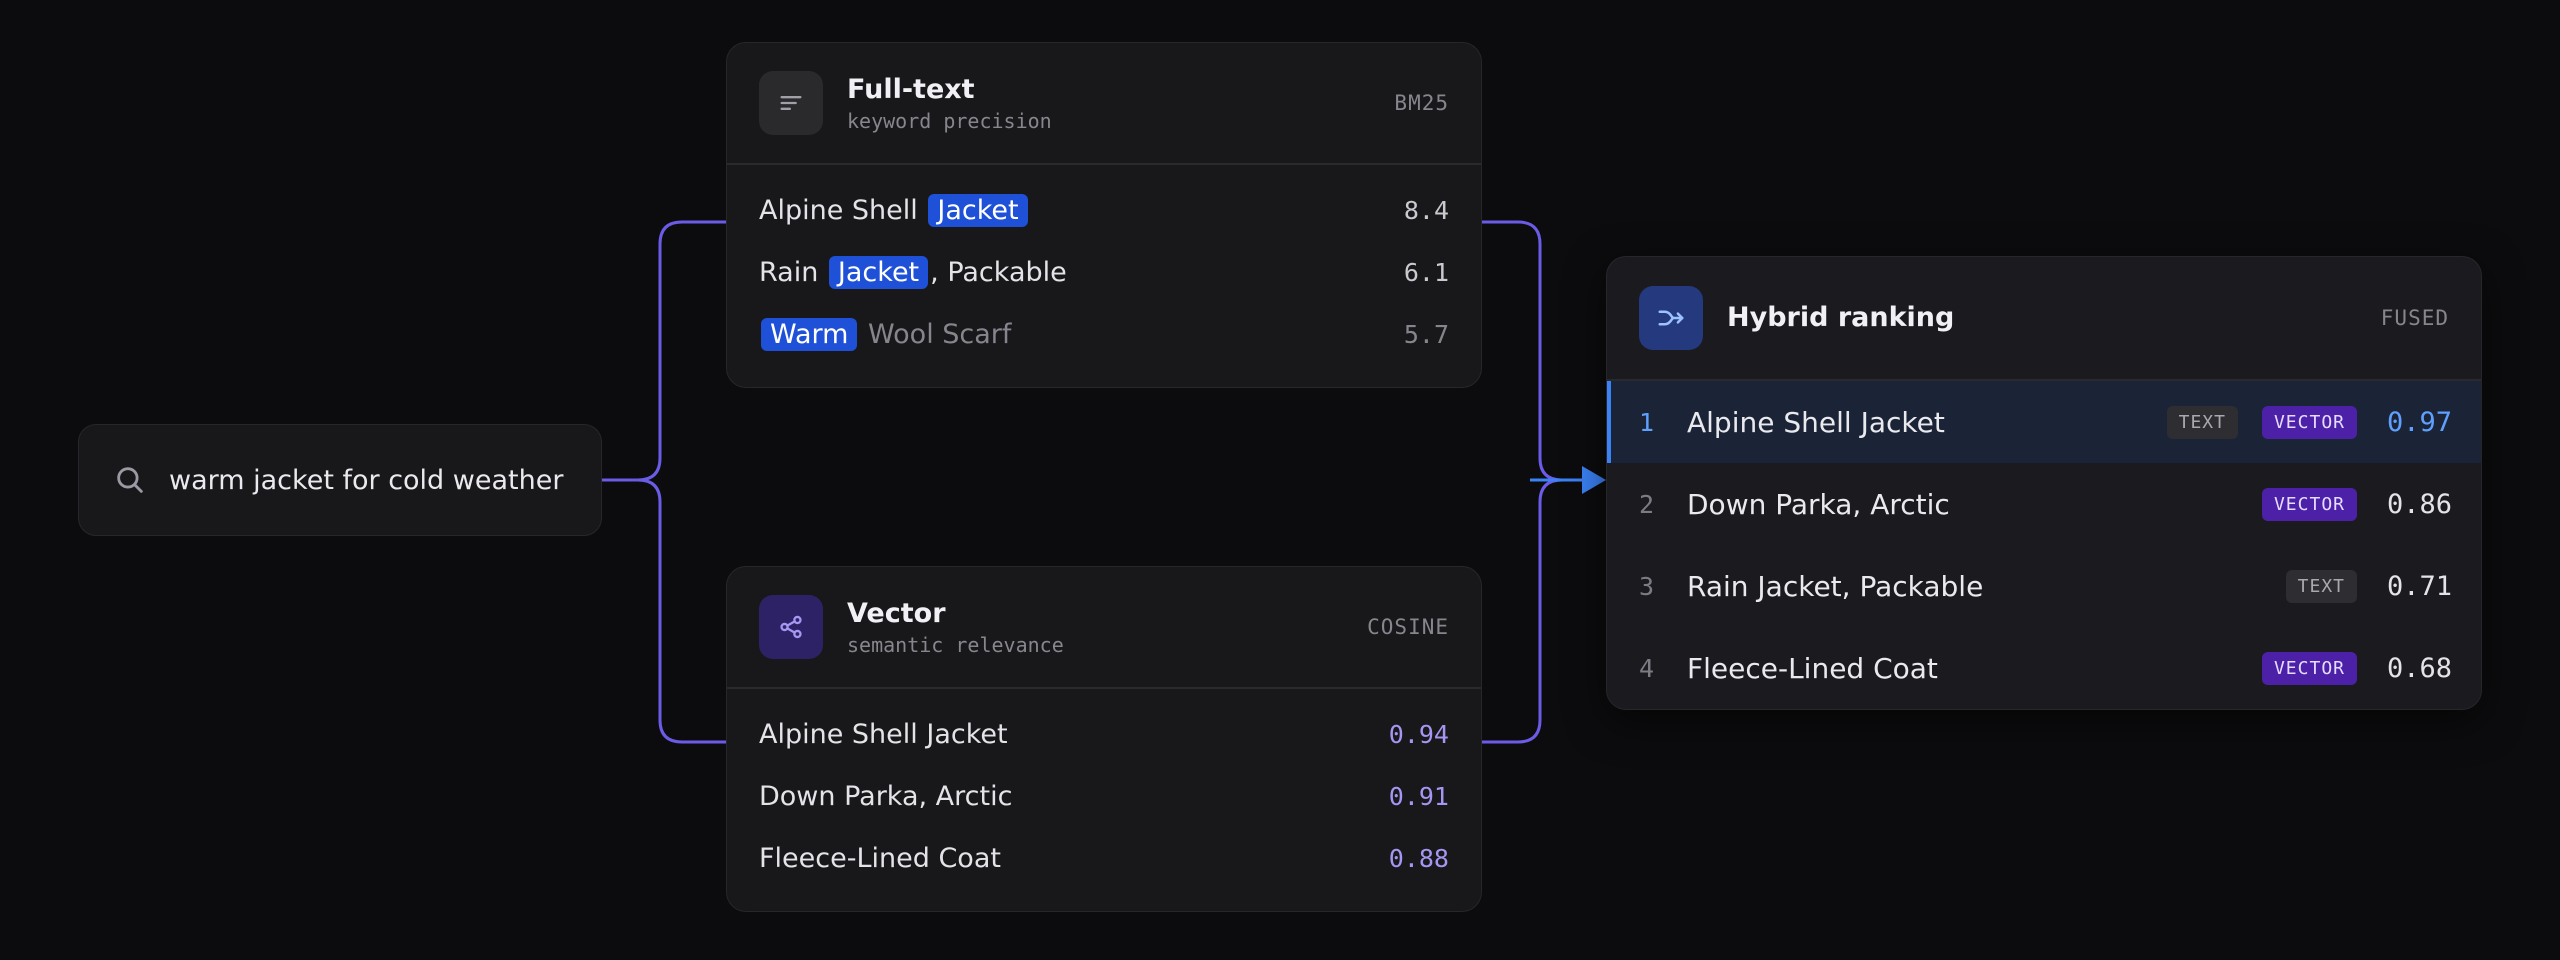 The height and width of the screenshot is (960, 2560). Describe the element at coordinates (130, 480) in the screenshot. I see `search-icon` at that location.